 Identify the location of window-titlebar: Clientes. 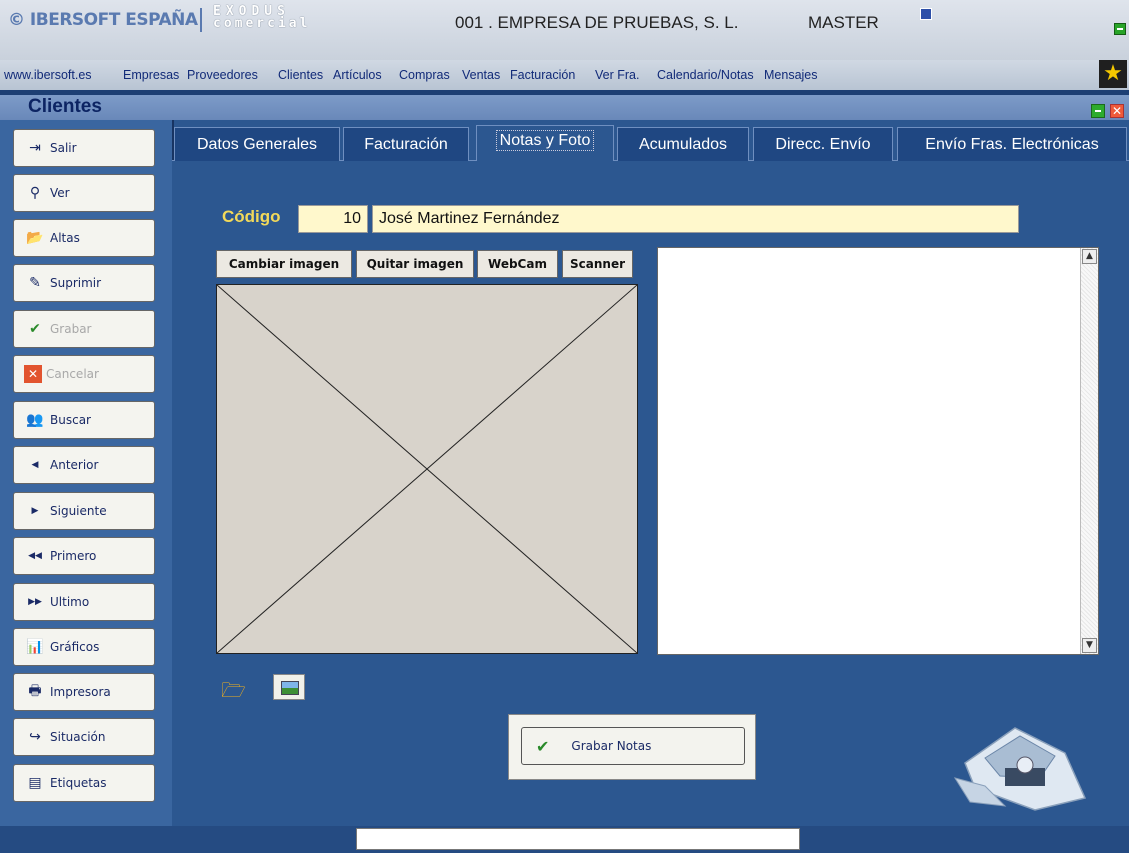
(564, 107).